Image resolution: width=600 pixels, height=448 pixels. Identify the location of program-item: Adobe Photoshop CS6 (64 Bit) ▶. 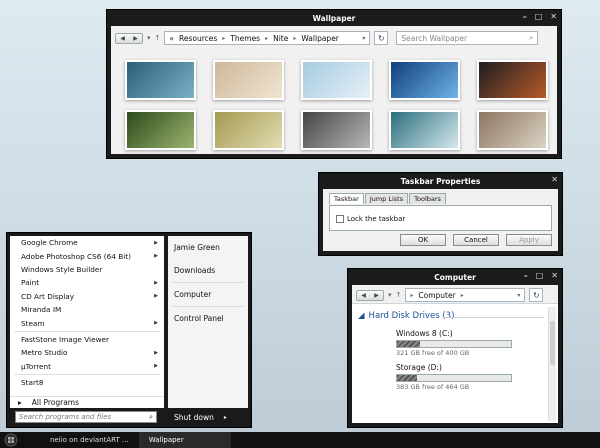
(87, 255).